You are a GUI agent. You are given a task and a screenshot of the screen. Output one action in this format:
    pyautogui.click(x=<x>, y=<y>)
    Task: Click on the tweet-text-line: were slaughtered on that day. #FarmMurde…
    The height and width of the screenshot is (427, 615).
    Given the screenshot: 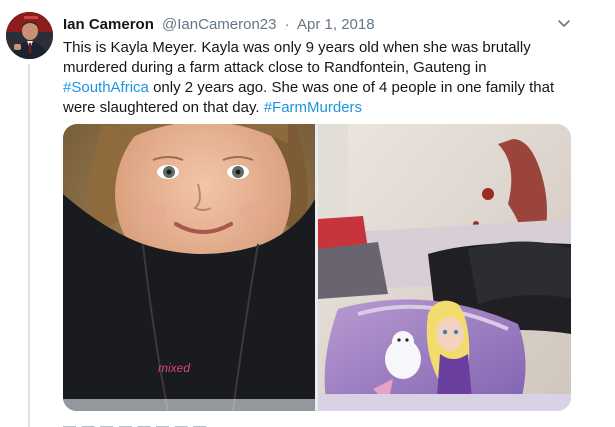 What is the action you would take?
    pyautogui.click(x=323, y=108)
    